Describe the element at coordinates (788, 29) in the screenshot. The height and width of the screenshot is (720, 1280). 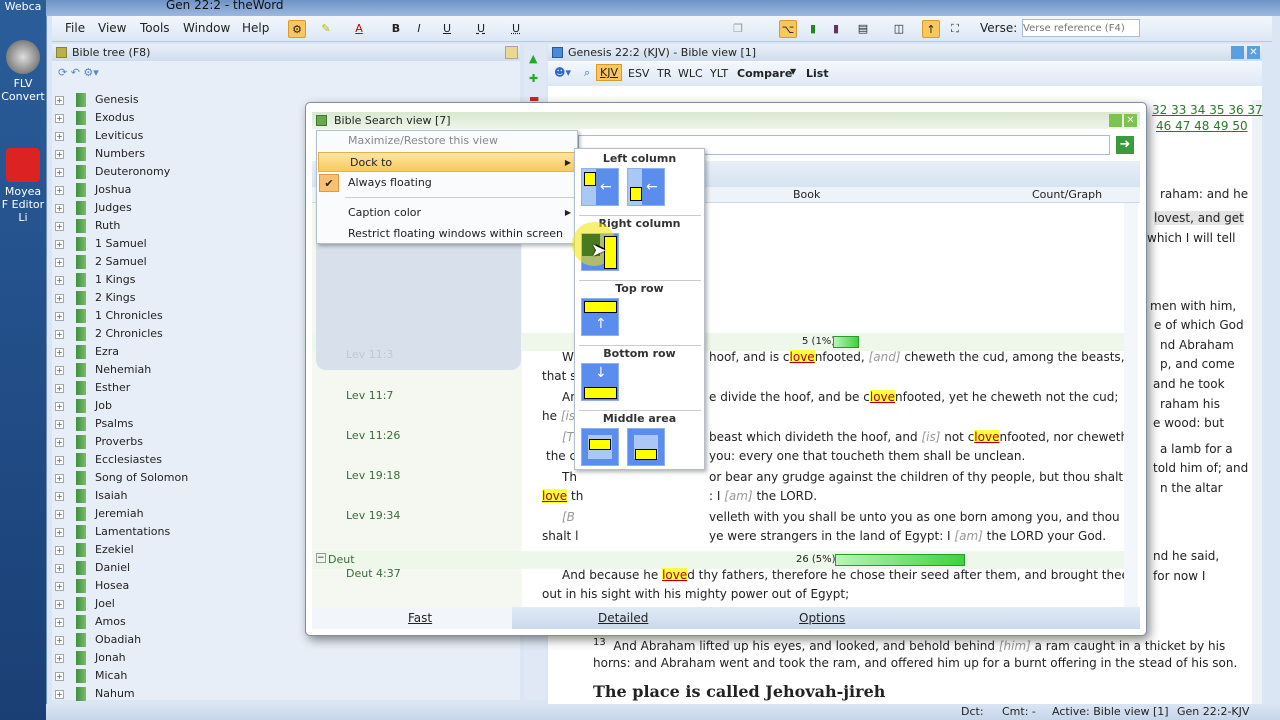
I see `link-icon: ⌥` at that location.